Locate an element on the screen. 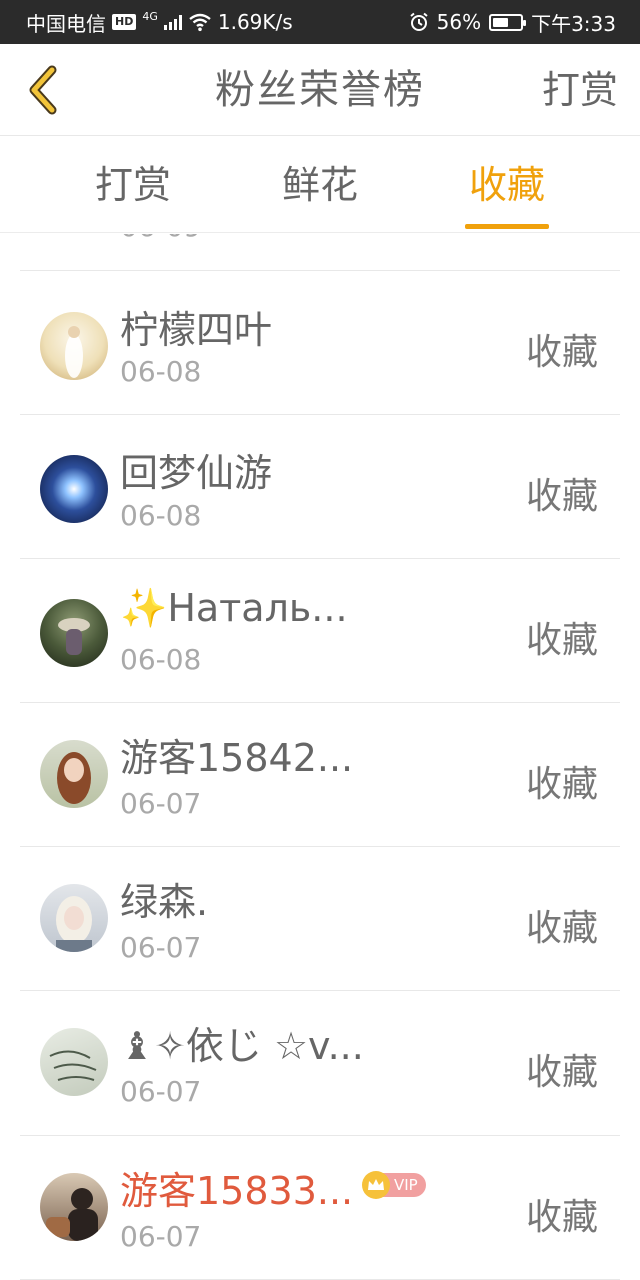 This screenshot has height=1280, width=640. list-item: 绿森. 06-07 收藏 is located at coordinates (320, 919).